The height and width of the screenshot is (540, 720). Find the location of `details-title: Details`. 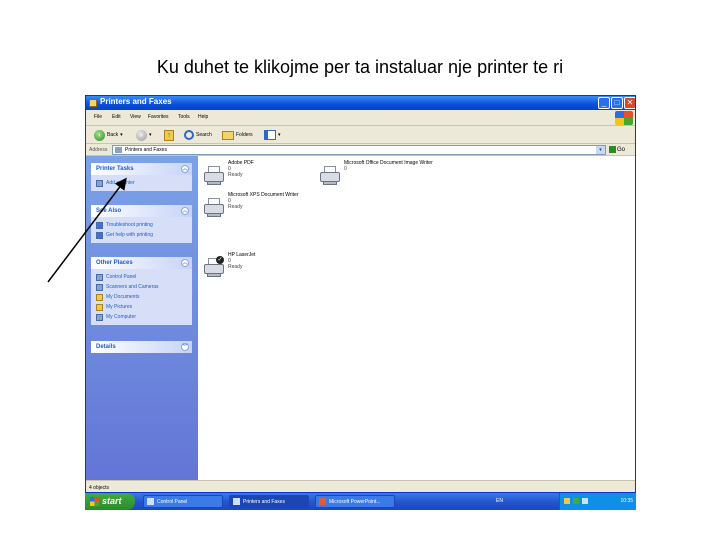

details-title: Details is located at coordinates (106, 347).